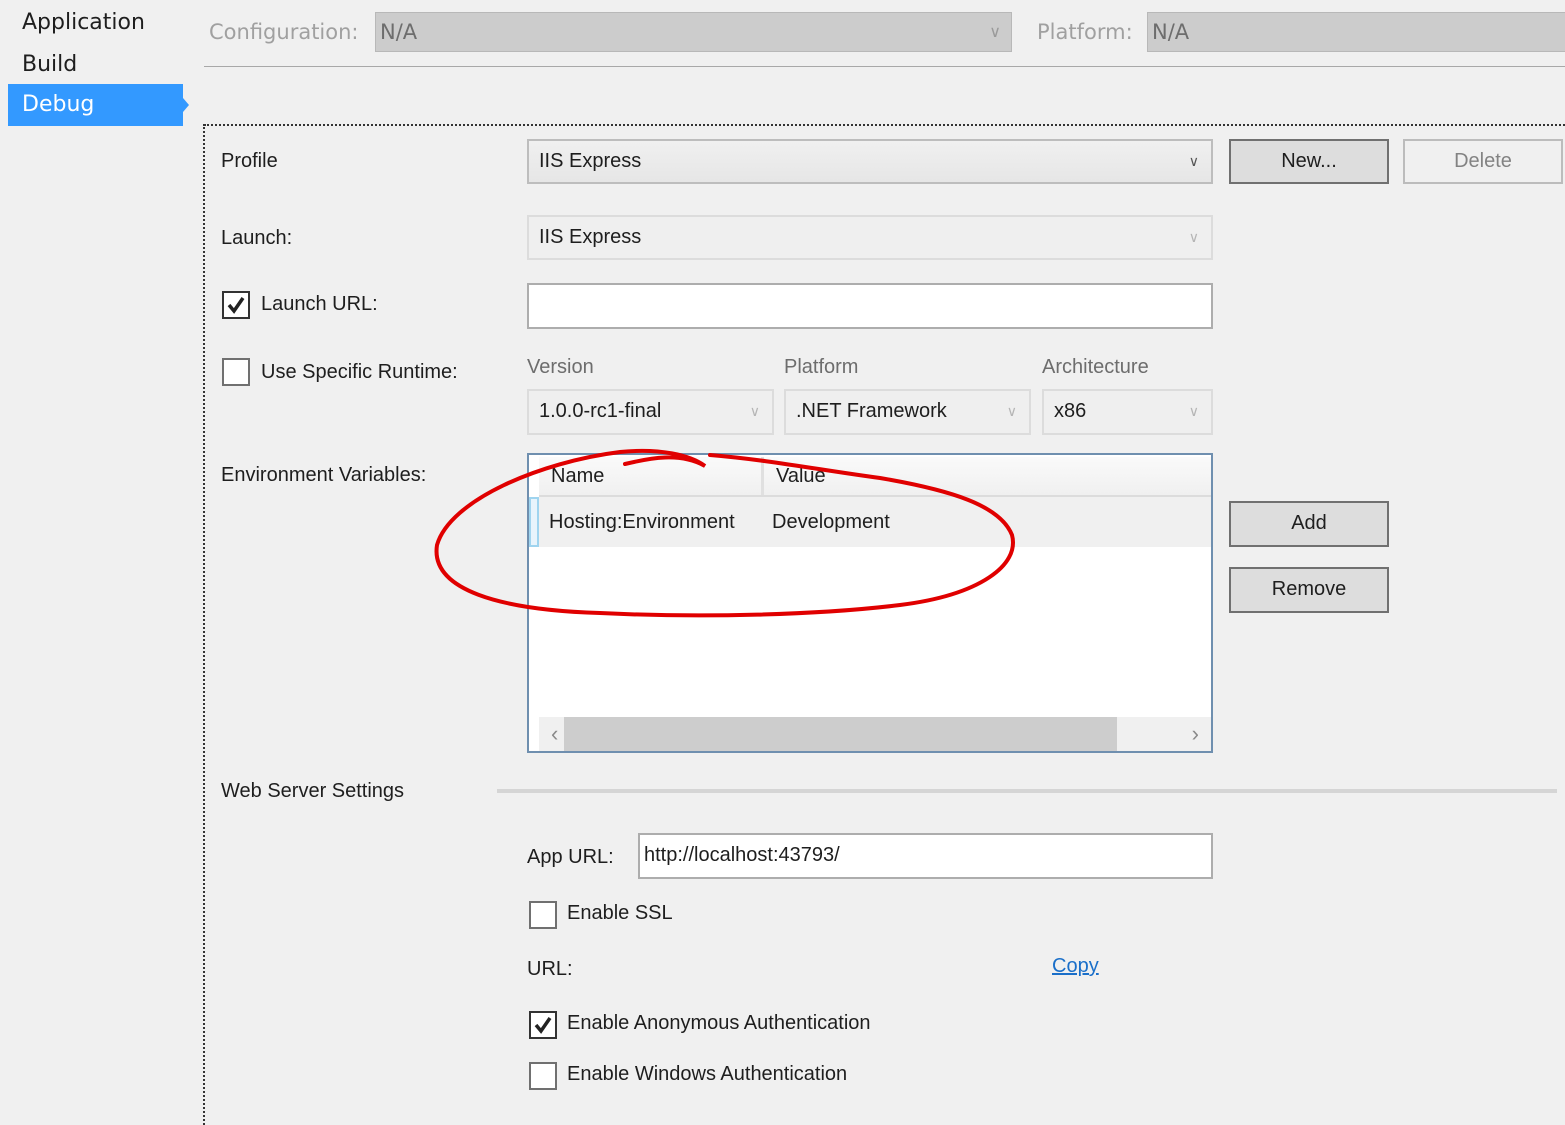 Image resolution: width=1565 pixels, height=1125 pixels. I want to click on cell-name: Hosting:Environment, so click(642, 522).